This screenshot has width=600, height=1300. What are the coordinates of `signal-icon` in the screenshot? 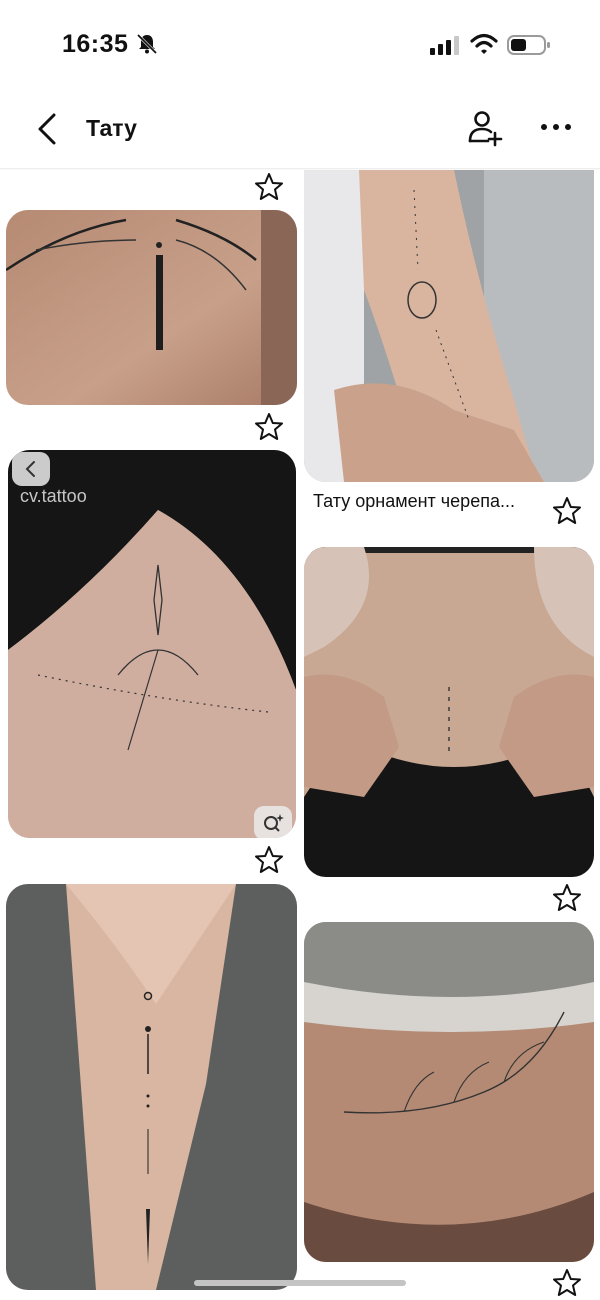 It's located at (444, 45).